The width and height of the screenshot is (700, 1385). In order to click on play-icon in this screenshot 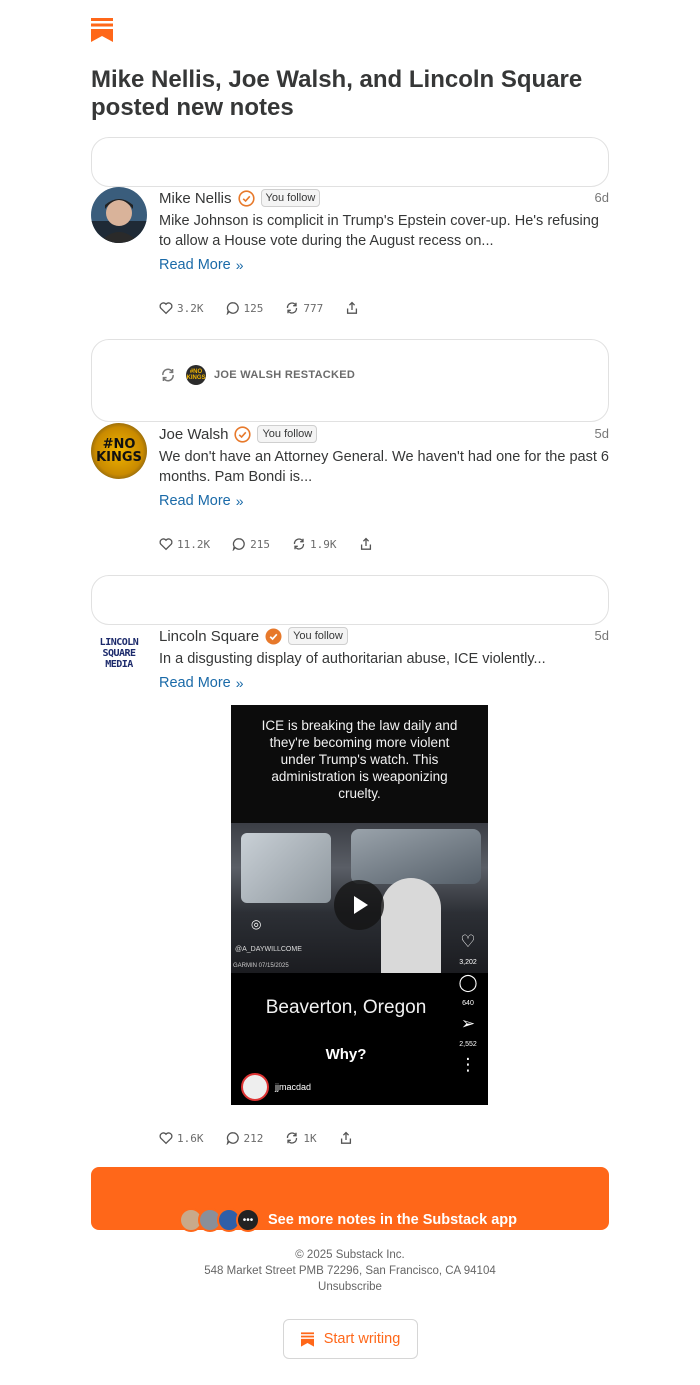, I will do `click(359, 905)`.